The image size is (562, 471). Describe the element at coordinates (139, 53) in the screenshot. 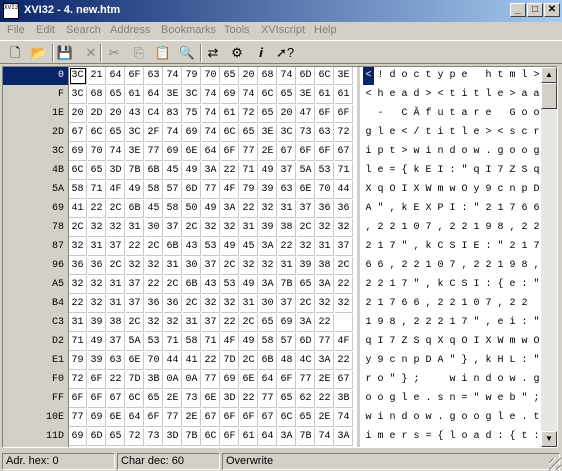

I see `copy-icon: ⎘` at that location.